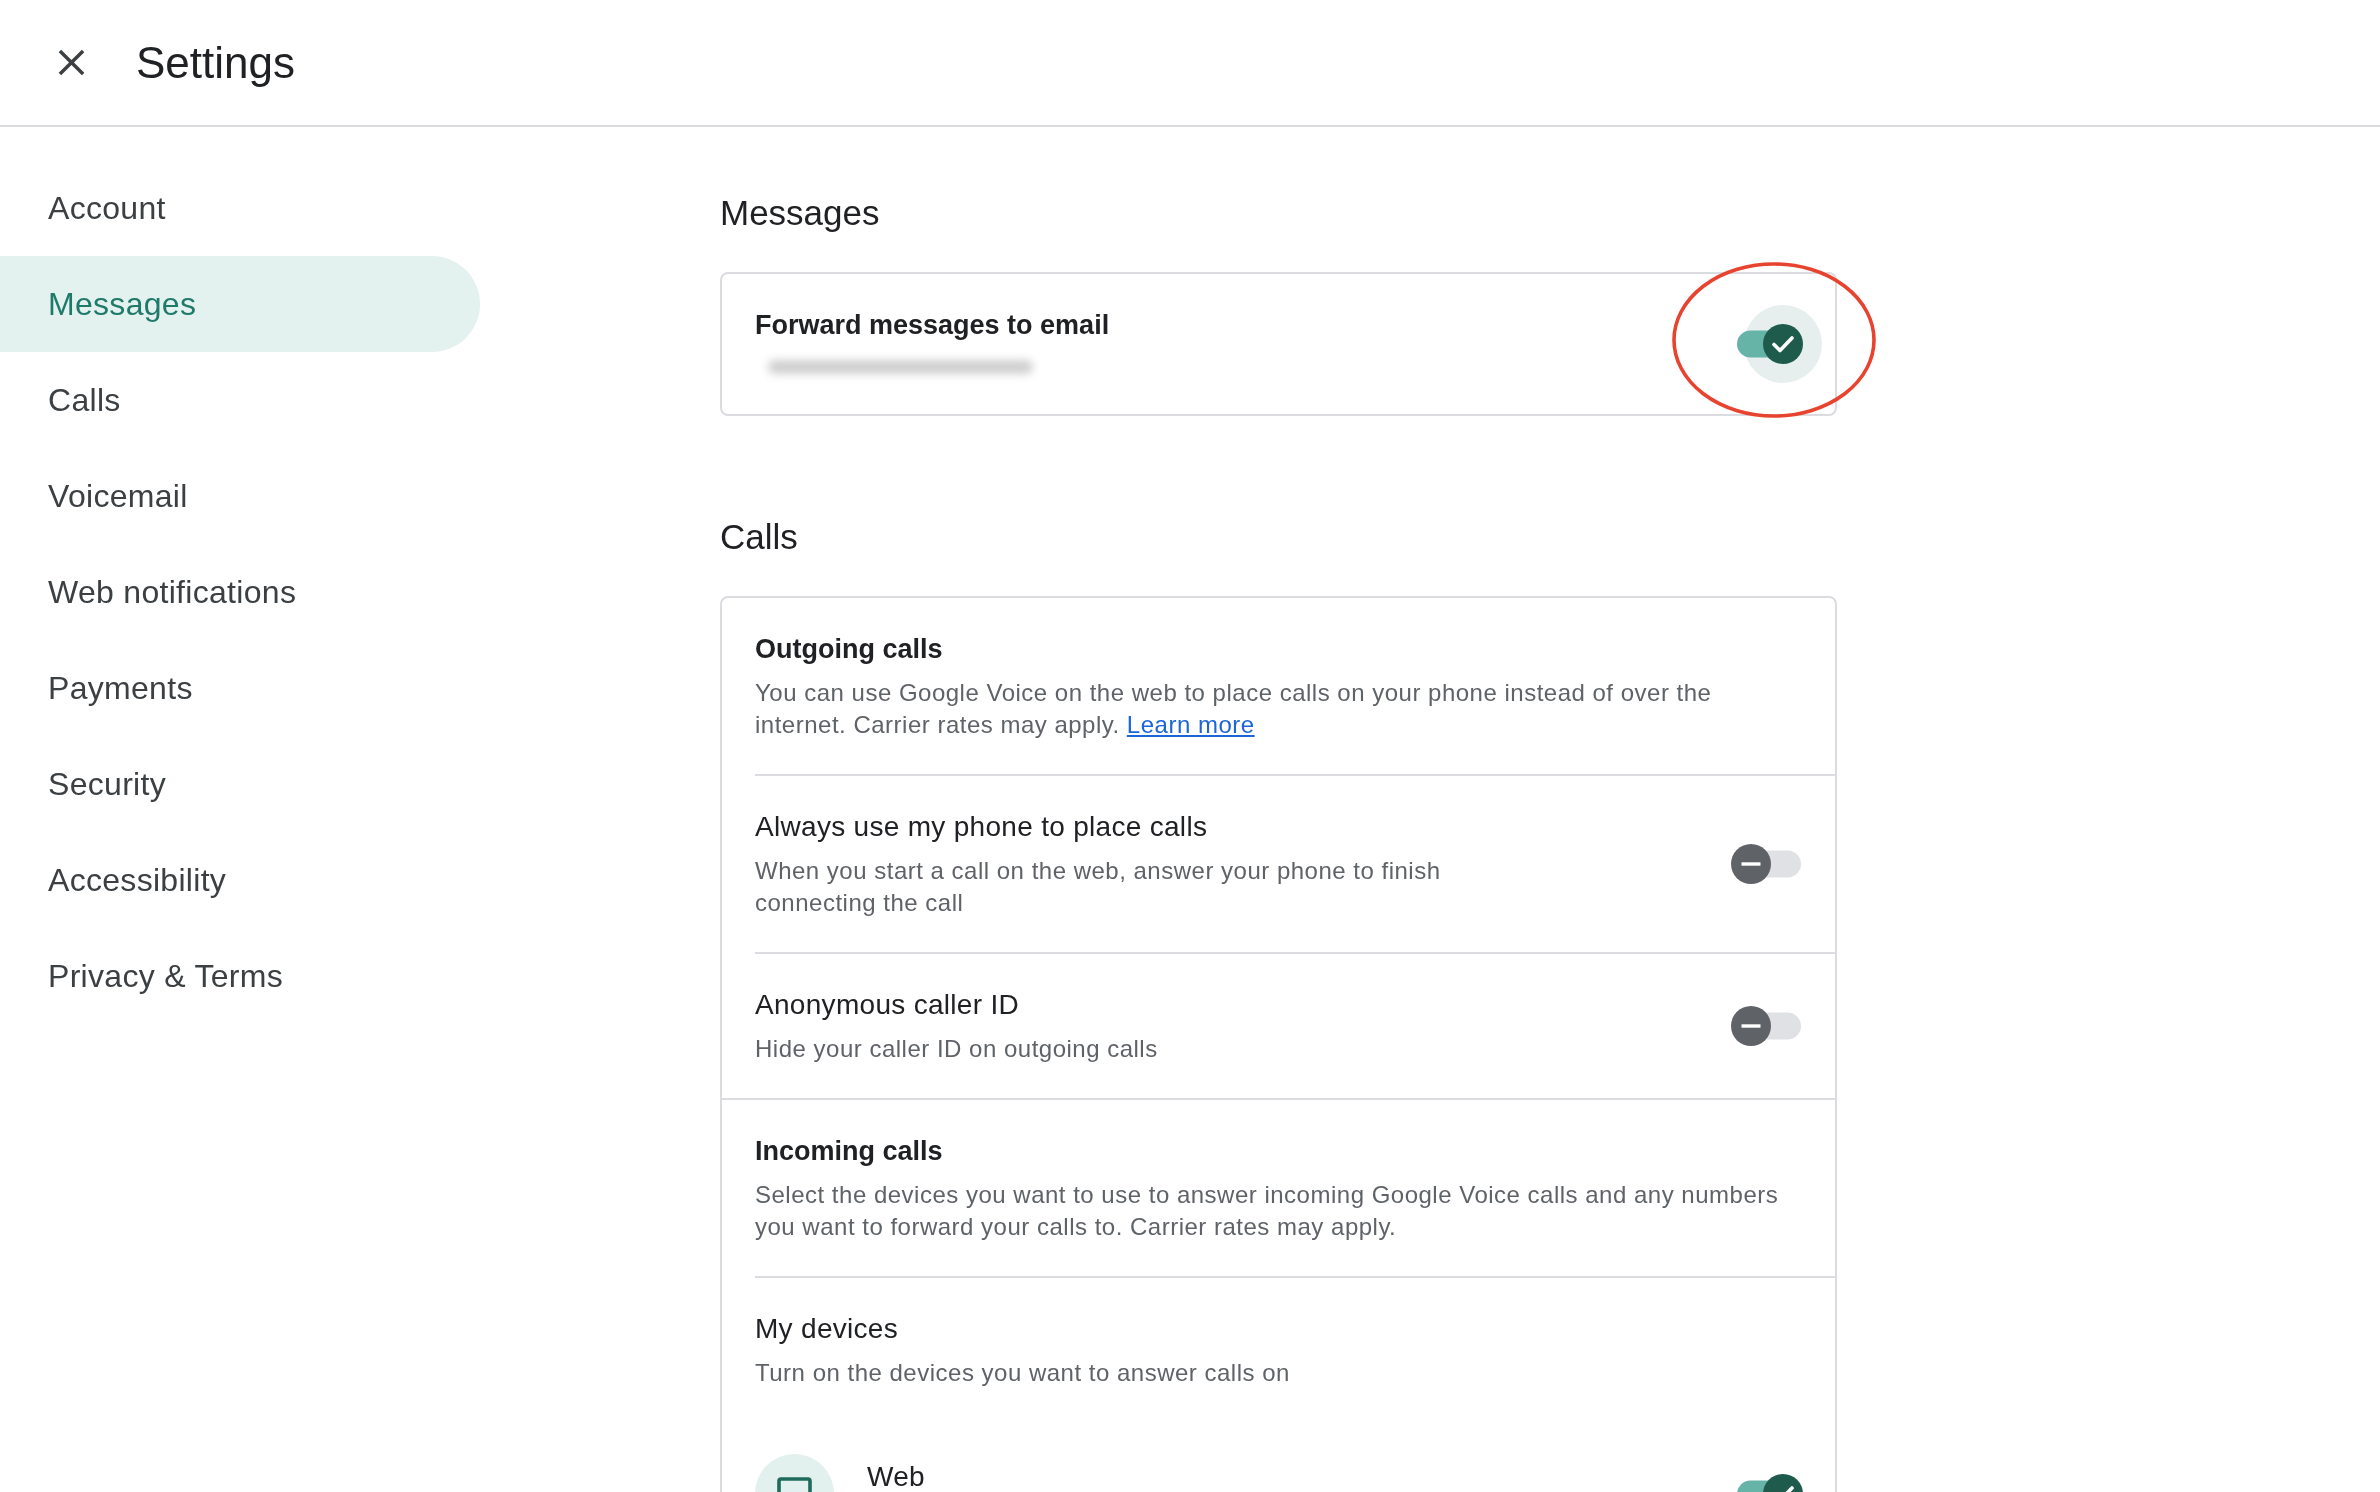 The height and width of the screenshot is (1492, 2380). What do you see at coordinates (240, 688) in the screenshot?
I see `sidebar-item: Payments` at bounding box center [240, 688].